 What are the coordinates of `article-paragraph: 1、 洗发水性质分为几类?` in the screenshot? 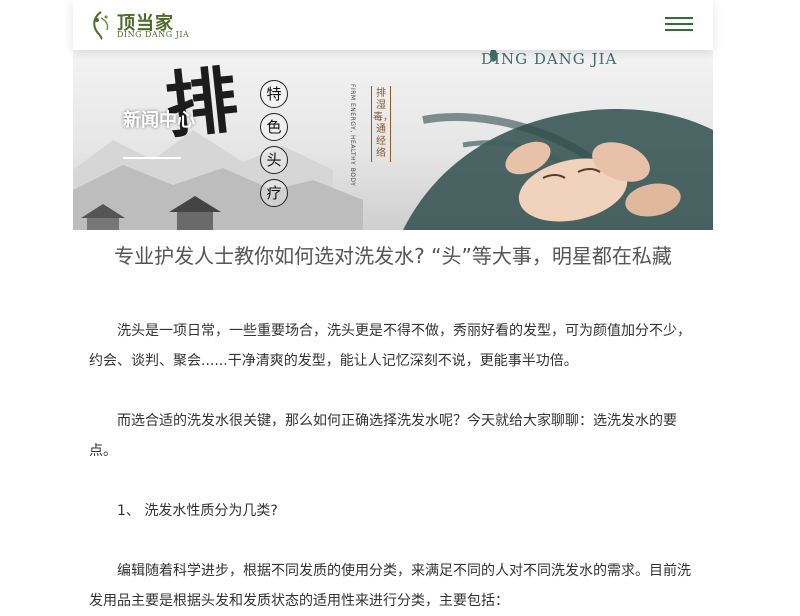 It's located at (197, 511).